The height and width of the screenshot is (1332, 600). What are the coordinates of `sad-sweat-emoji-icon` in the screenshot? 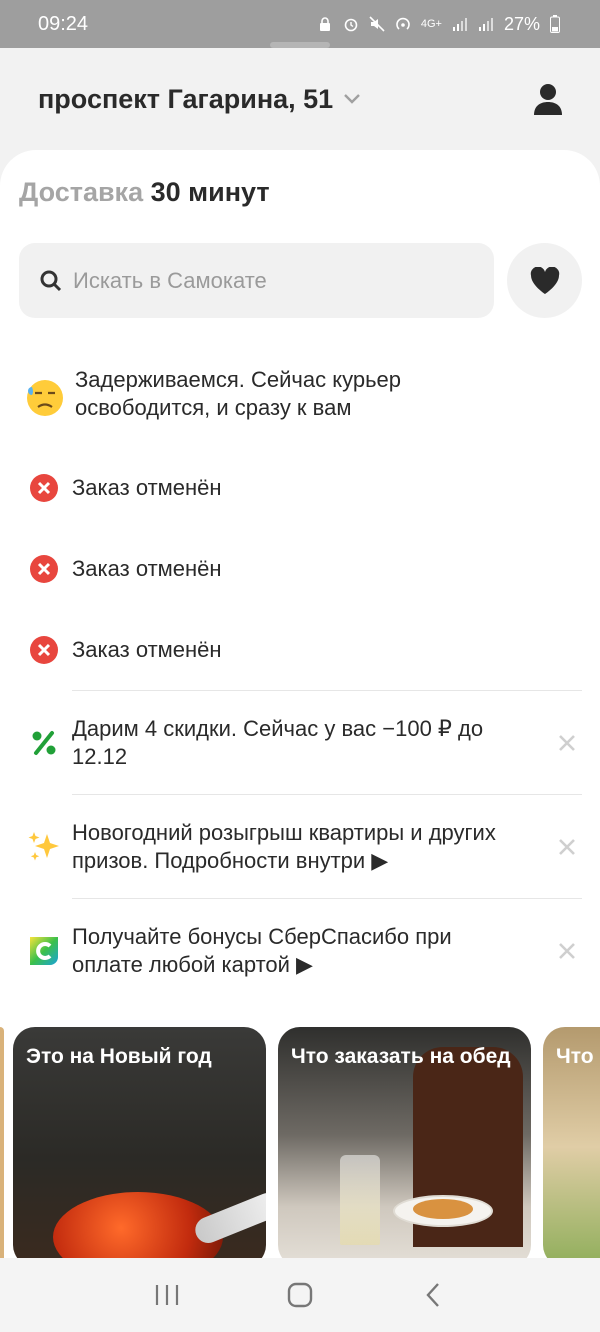 It's located at (45, 398).